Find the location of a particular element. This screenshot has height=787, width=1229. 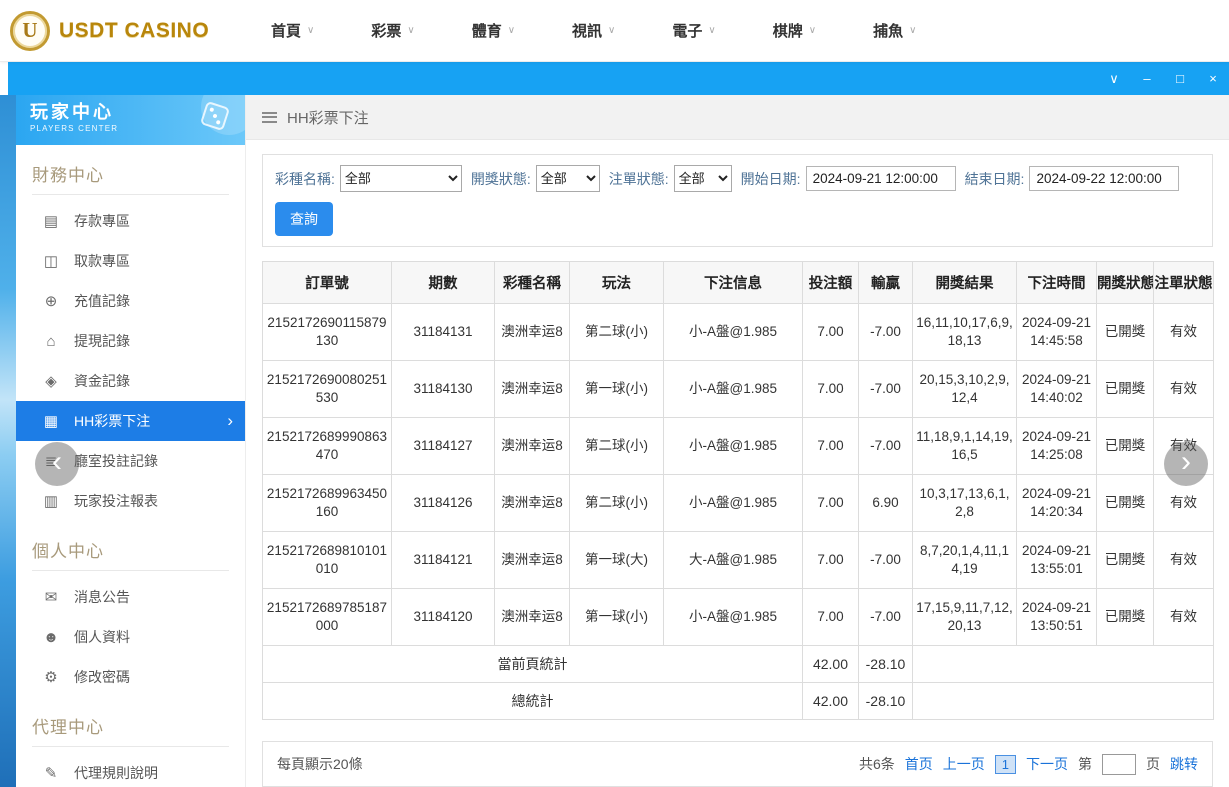

table-header-row: 訂單號 期數 彩種名稱 玩法 下注信息 投注額 輸贏 開獎結果 下注時間 開獎狀態 注單狀態 is located at coordinates (738, 282).